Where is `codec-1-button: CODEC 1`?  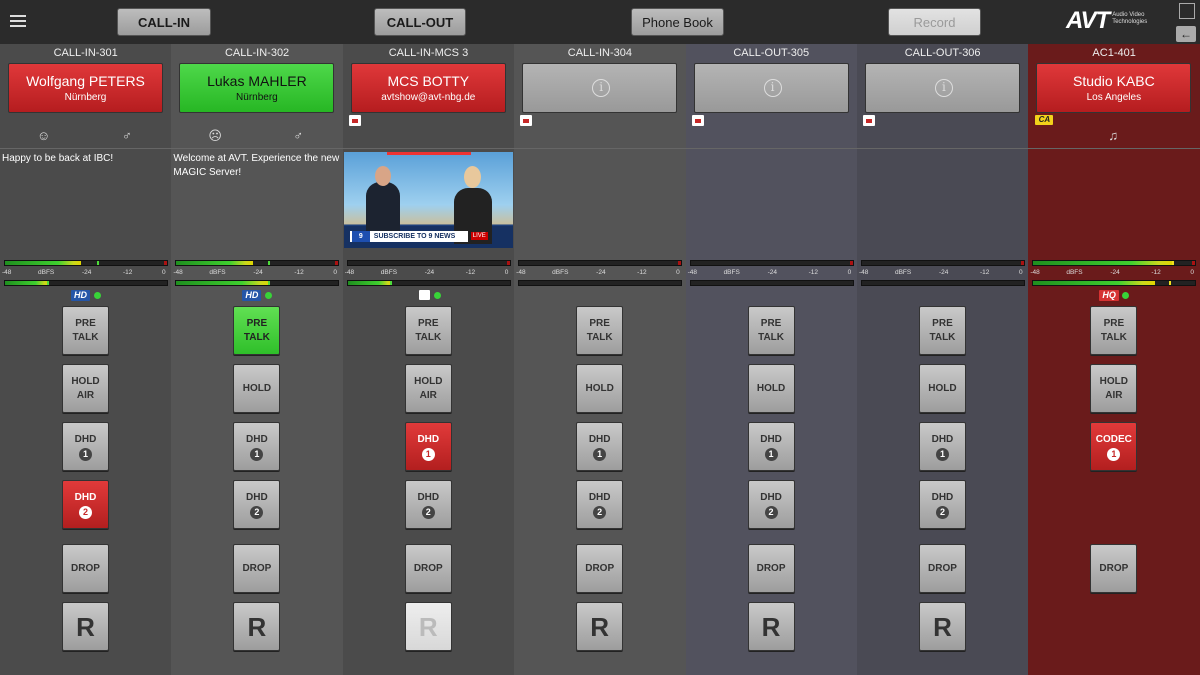
codec-1-button: CODEC 1 is located at coordinates (1114, 446).